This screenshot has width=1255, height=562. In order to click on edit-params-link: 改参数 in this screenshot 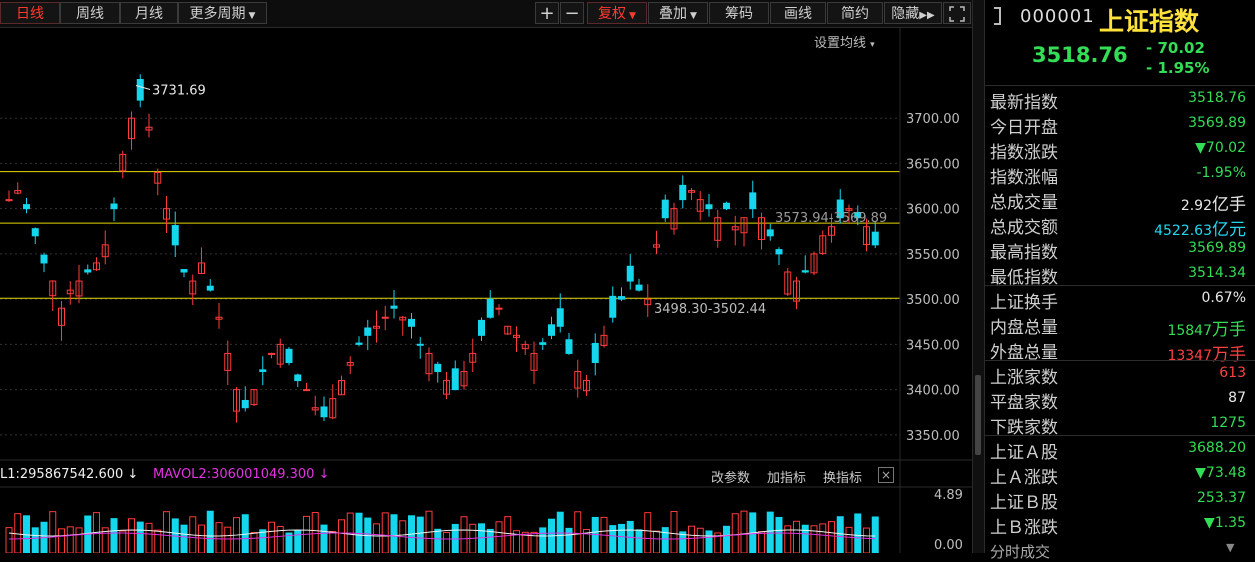, I will do `click(730, 476)`.